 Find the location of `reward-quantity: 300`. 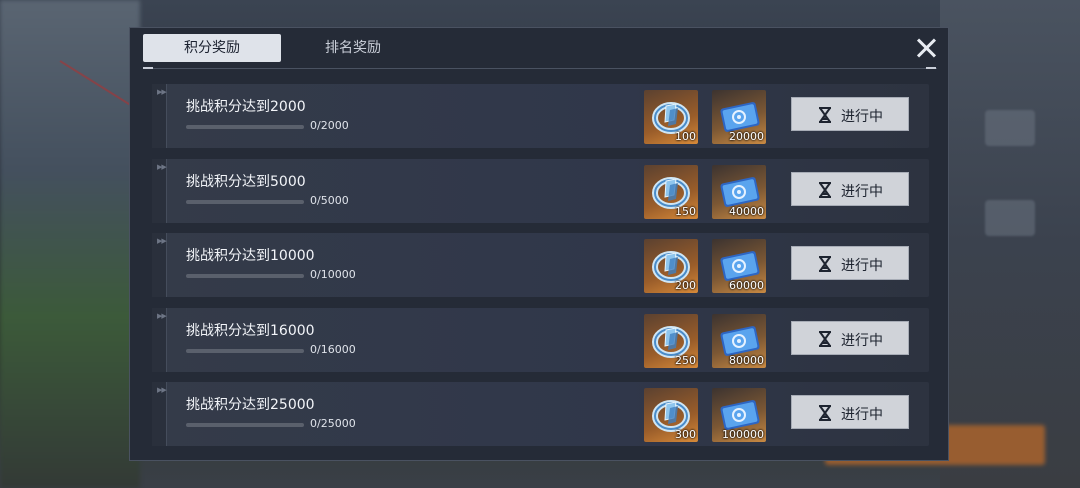

reward-quantity: 300 is located at coordinates (685, 434).